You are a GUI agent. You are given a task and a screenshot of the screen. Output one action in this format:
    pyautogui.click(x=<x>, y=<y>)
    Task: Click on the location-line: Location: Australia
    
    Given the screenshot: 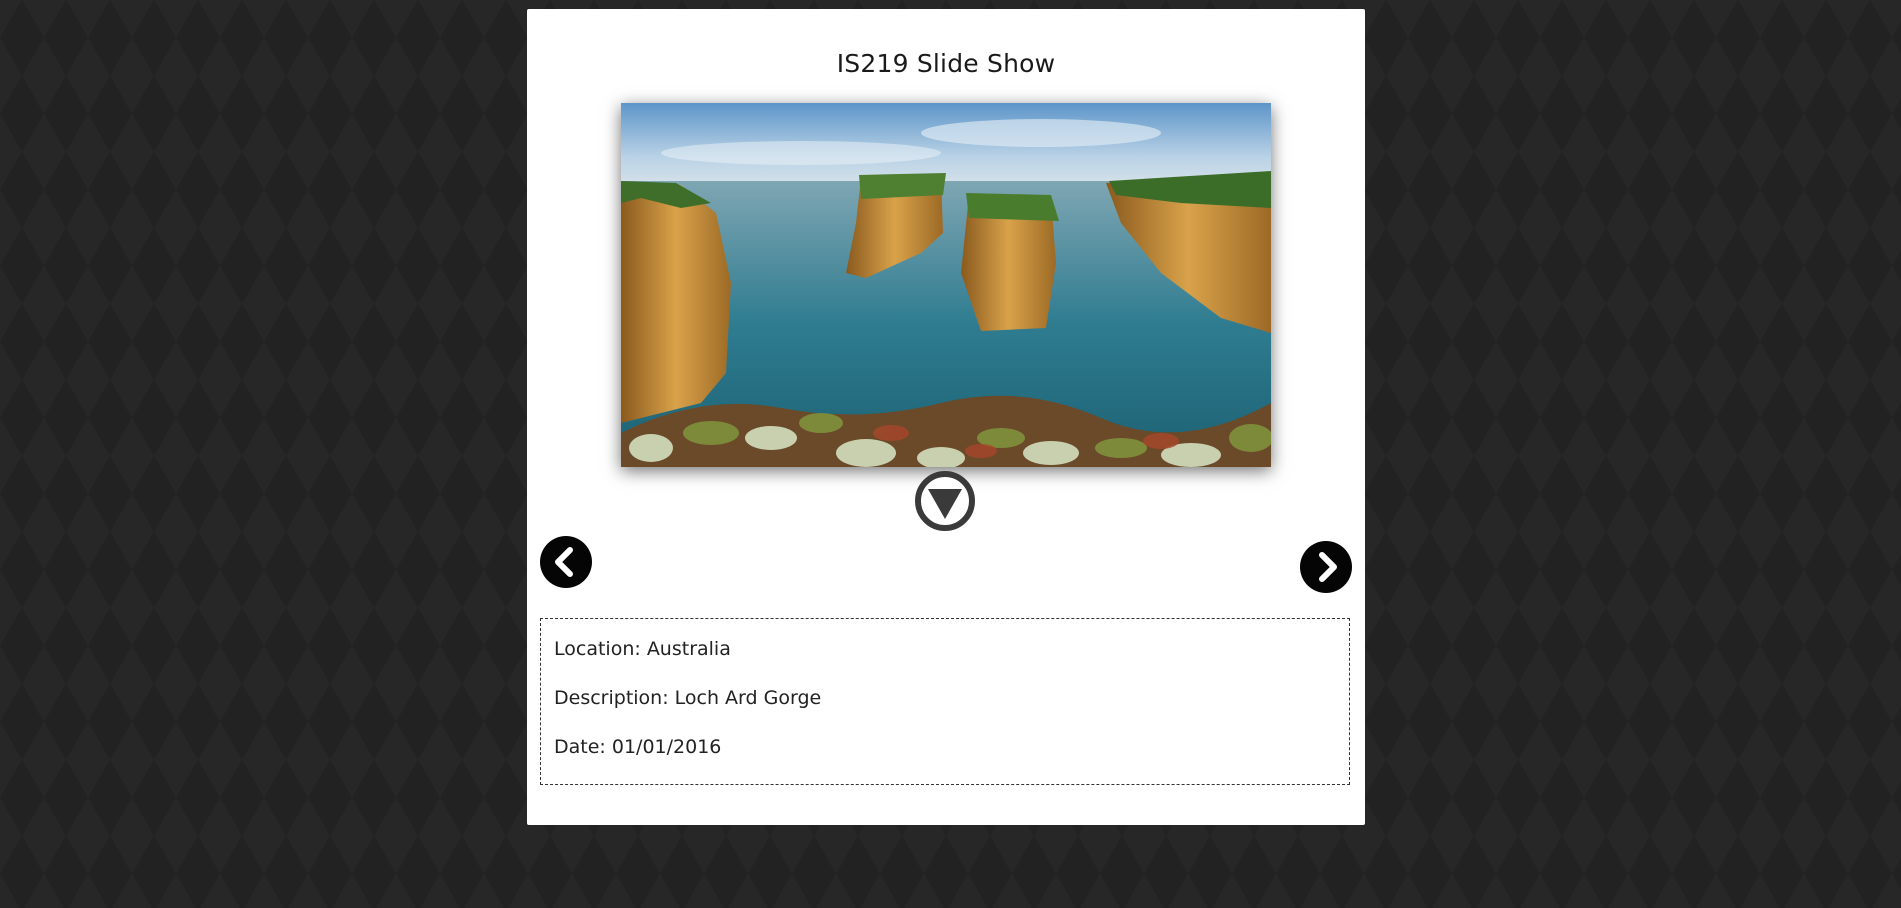 What is the action you would take?
    pyautogui.click(x=945, y=649)
    